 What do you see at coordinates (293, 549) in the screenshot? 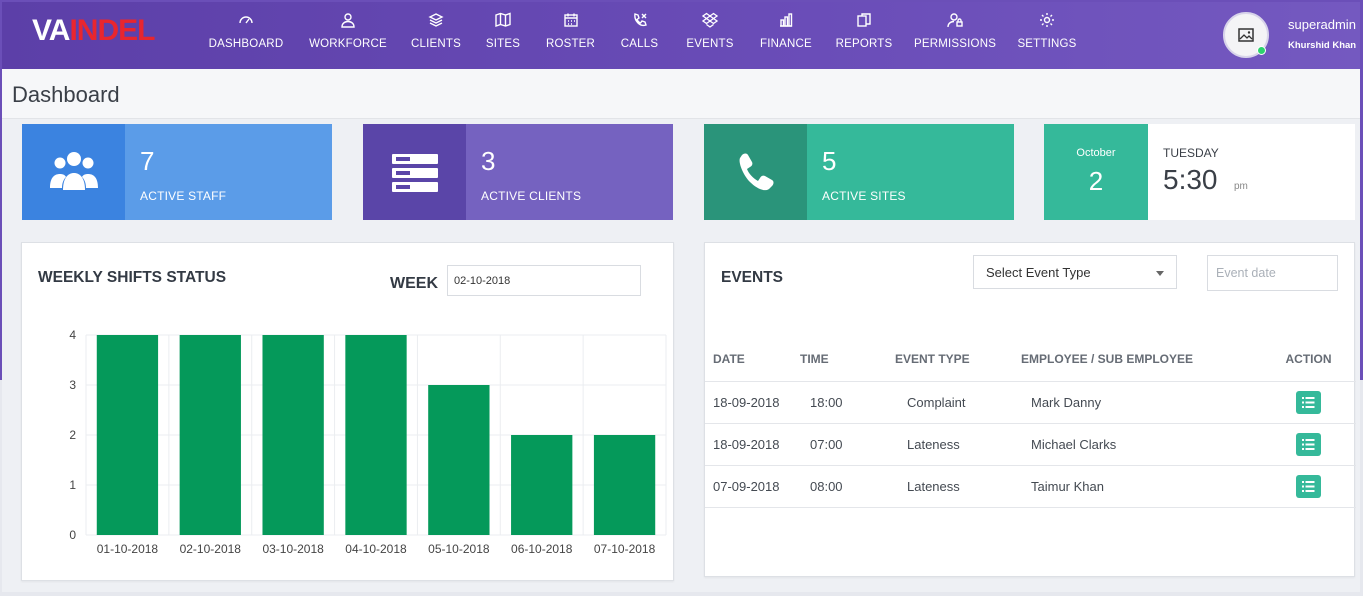
I see `x-tick-label: 03-10-2018` at bounding box center [293, 549].